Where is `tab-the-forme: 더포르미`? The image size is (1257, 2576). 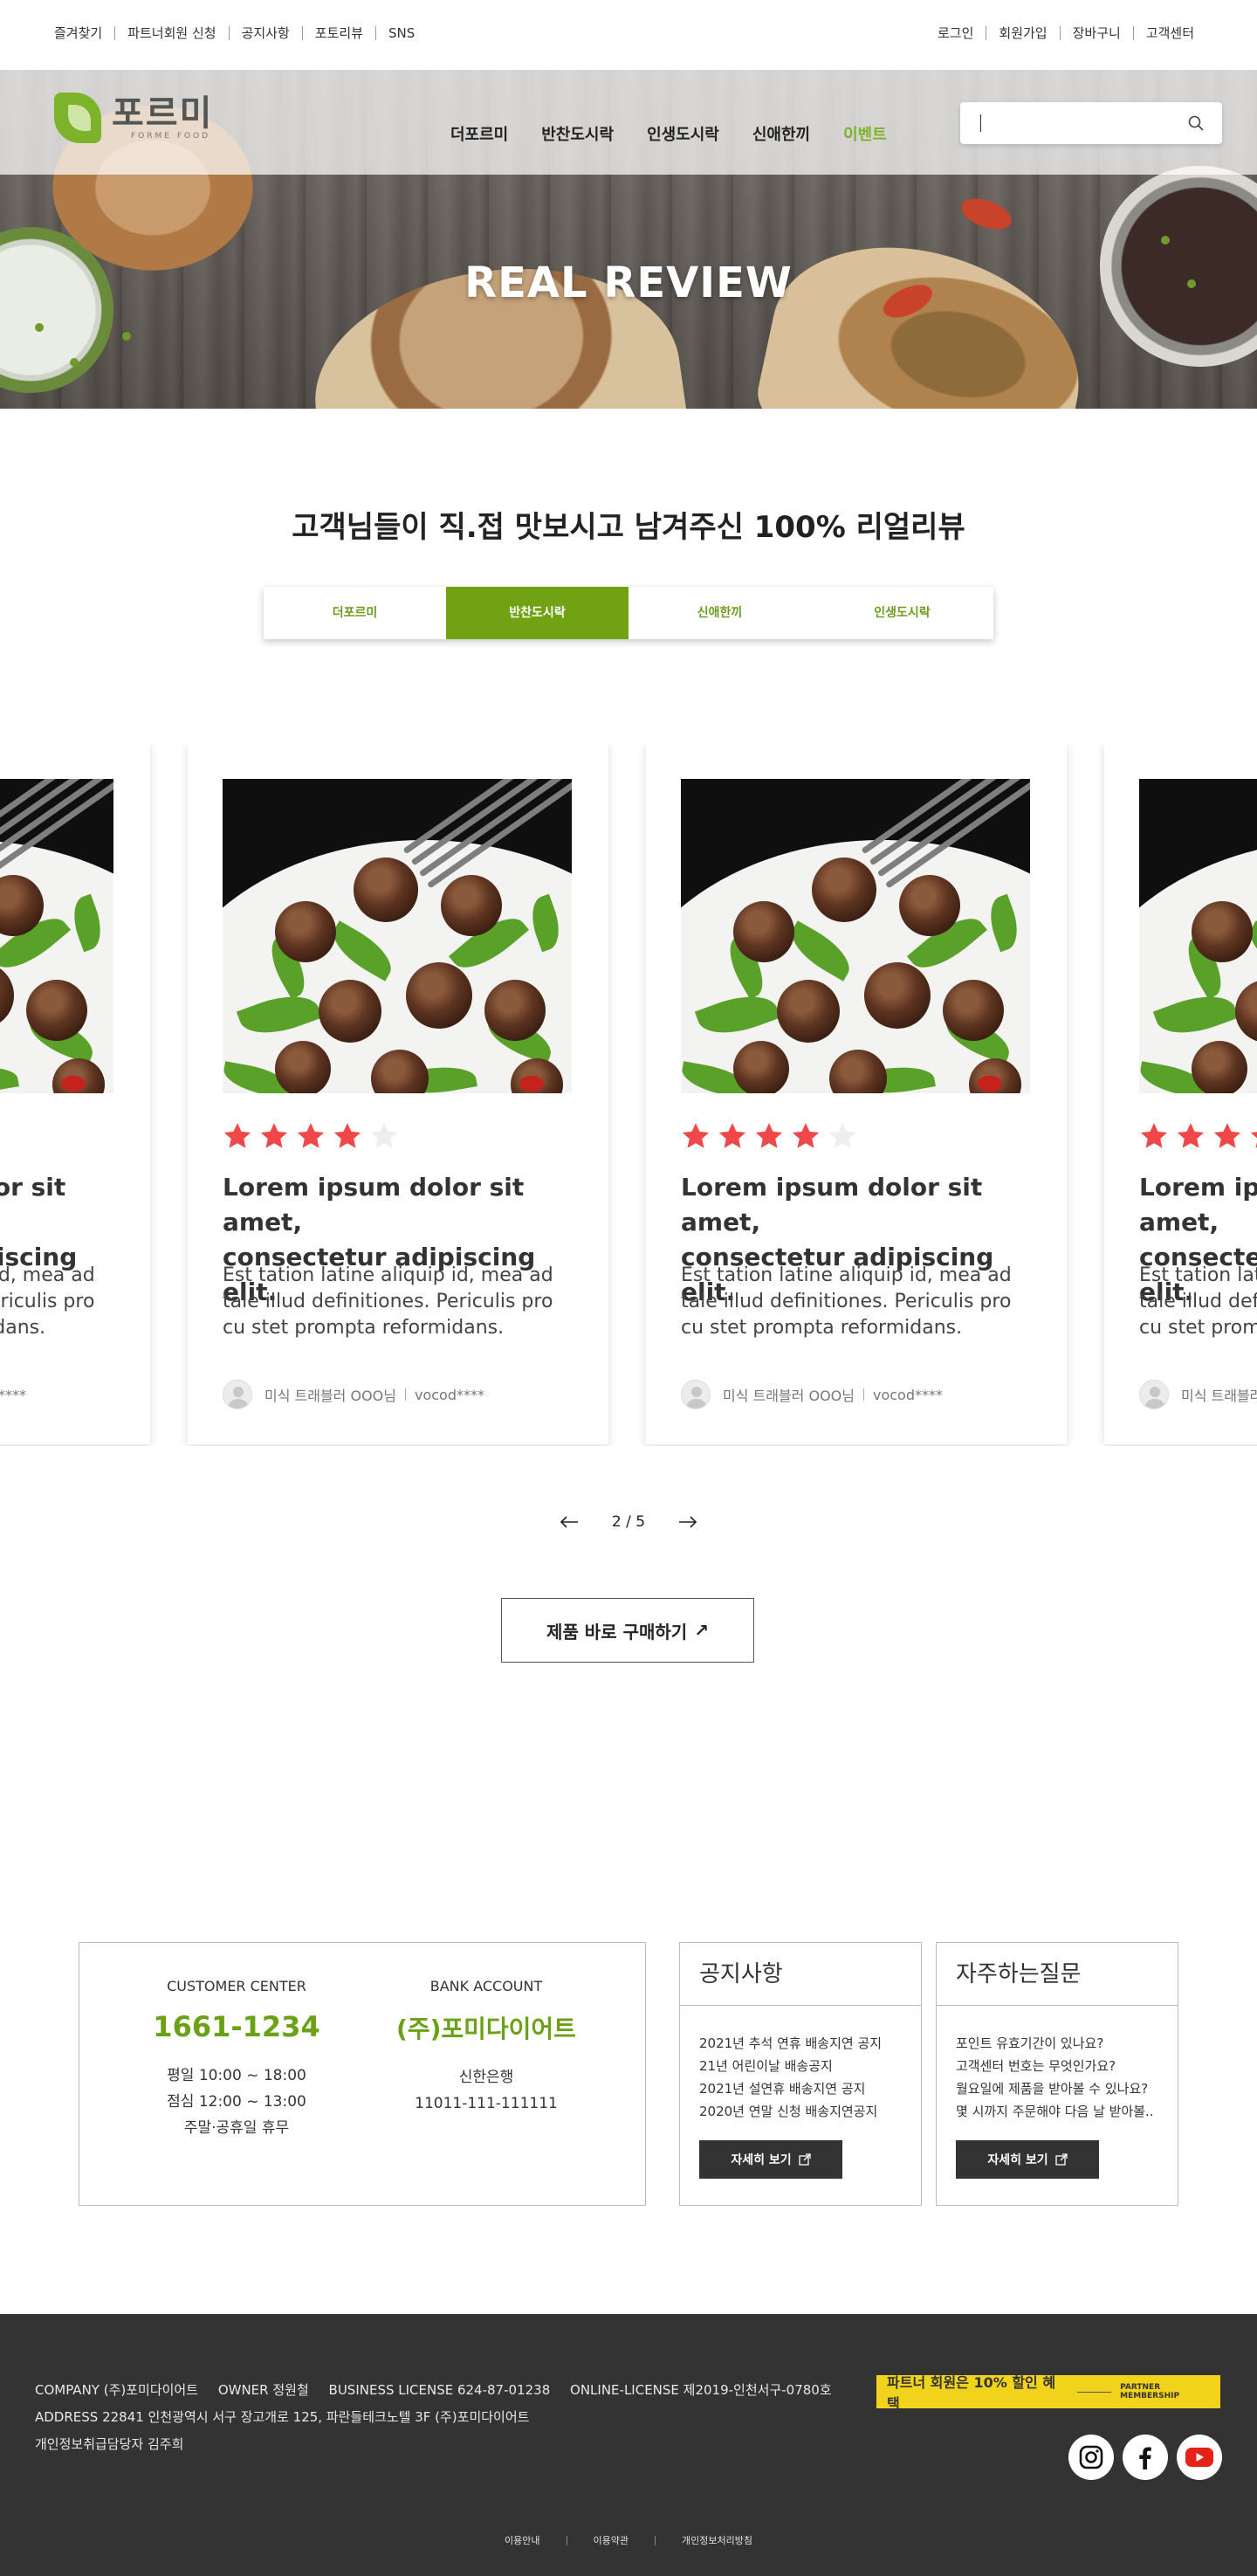
tab-the-forme: 더포르미 is located at coordinates (355, 613).